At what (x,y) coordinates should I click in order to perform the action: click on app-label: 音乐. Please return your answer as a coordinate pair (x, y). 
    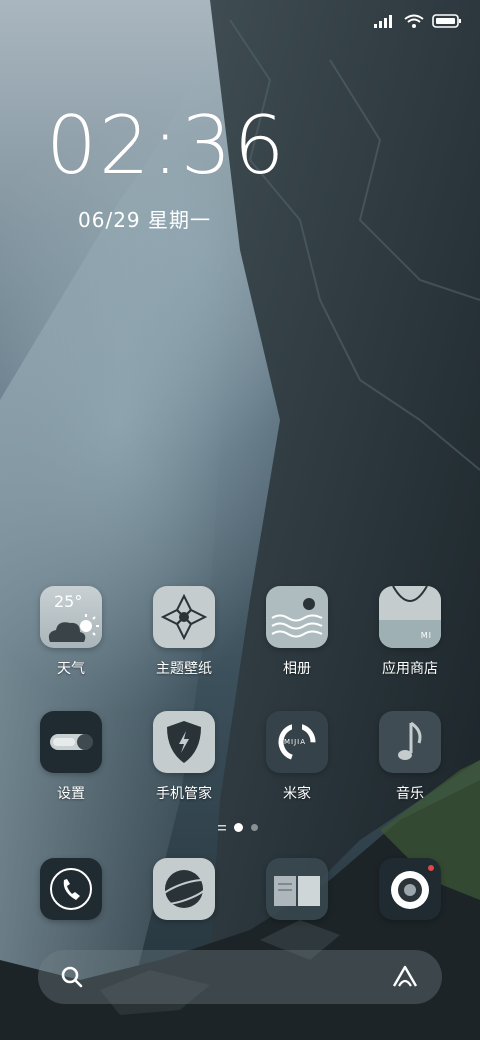
    Looking at the image, I should click on (410, 794).